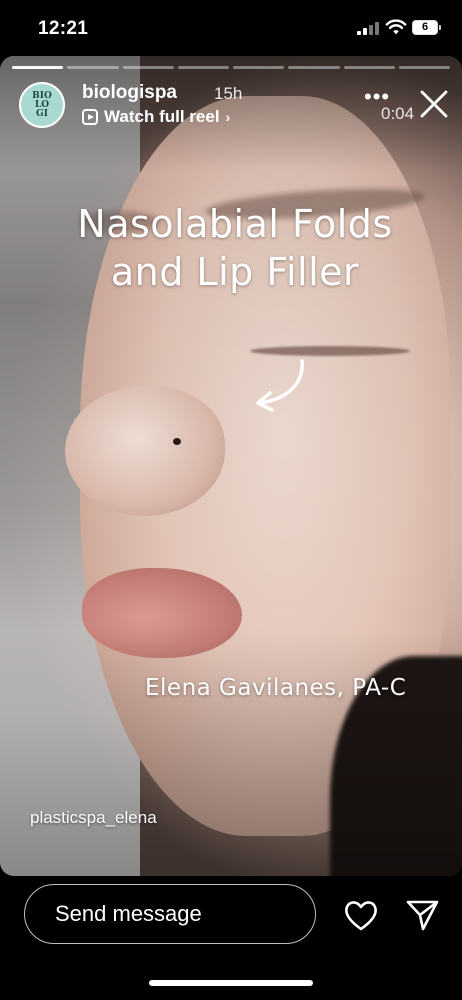  I want to click on watch-full-reel-label: Watch full reel, so click(162, 116).